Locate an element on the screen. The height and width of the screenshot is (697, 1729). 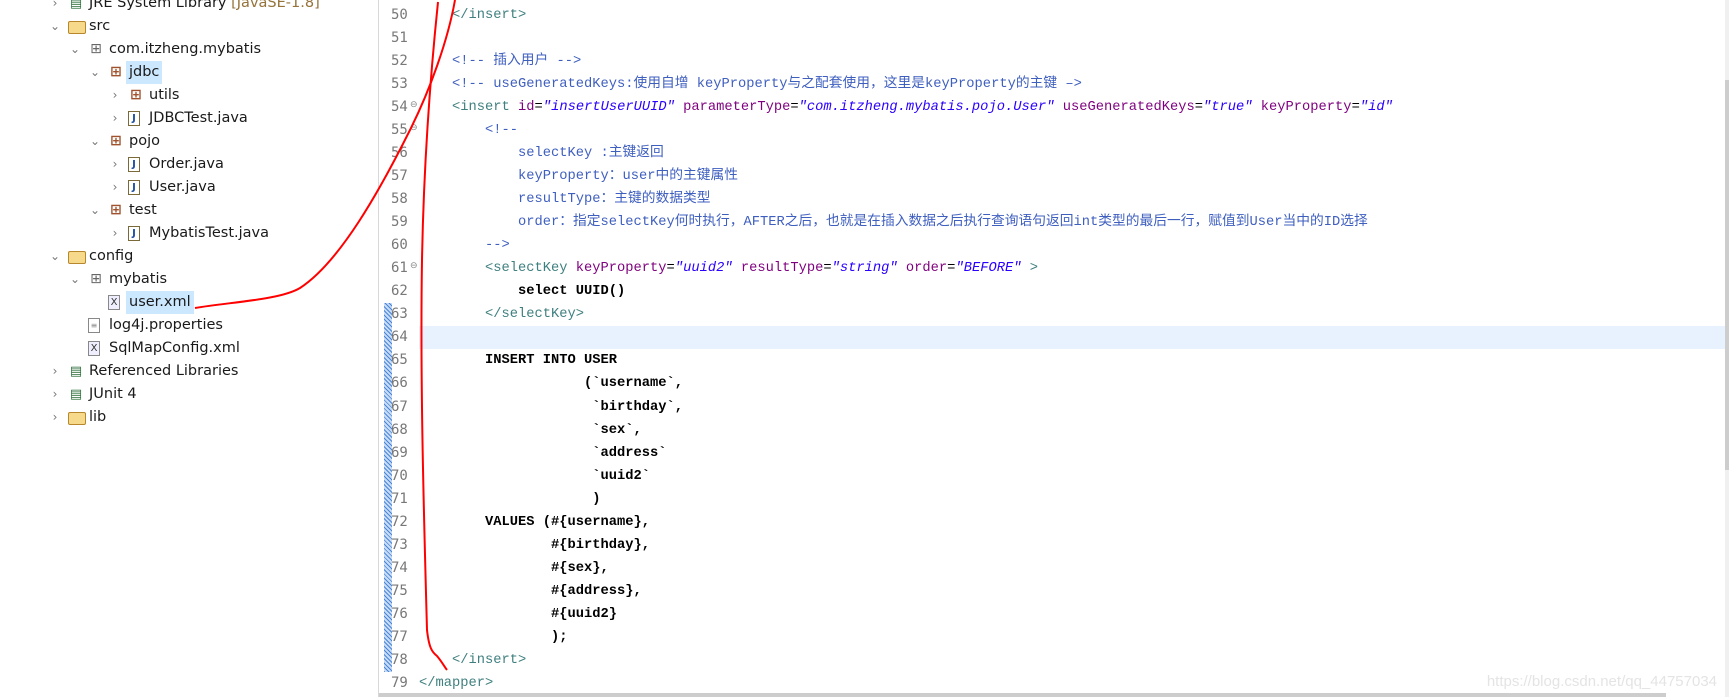
code-line: #{address}, is located at coordinates (530, 591).